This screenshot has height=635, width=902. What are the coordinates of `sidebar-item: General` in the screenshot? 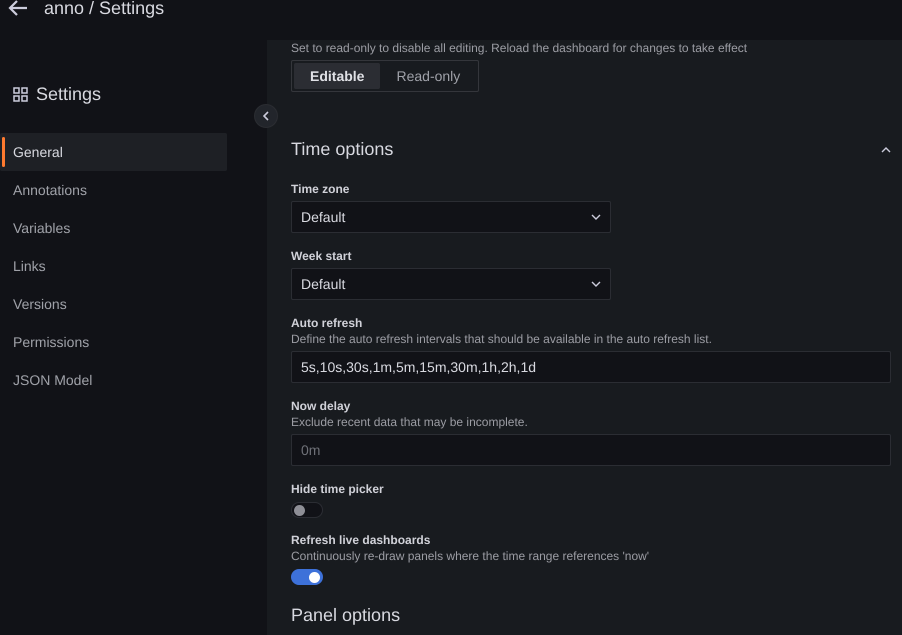 It's located at (113, 152).